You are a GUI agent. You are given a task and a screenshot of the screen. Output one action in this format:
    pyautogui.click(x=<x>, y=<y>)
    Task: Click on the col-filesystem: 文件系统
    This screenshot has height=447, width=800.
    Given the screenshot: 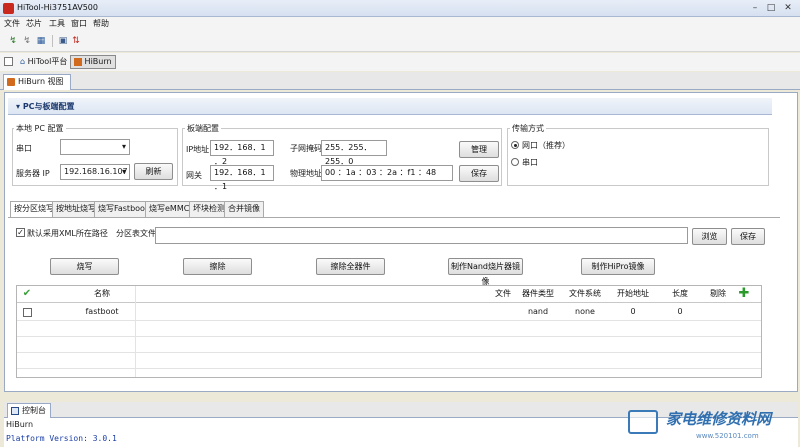 What is the action you would take?
    pyautogui.click(x=585, y=293)
    